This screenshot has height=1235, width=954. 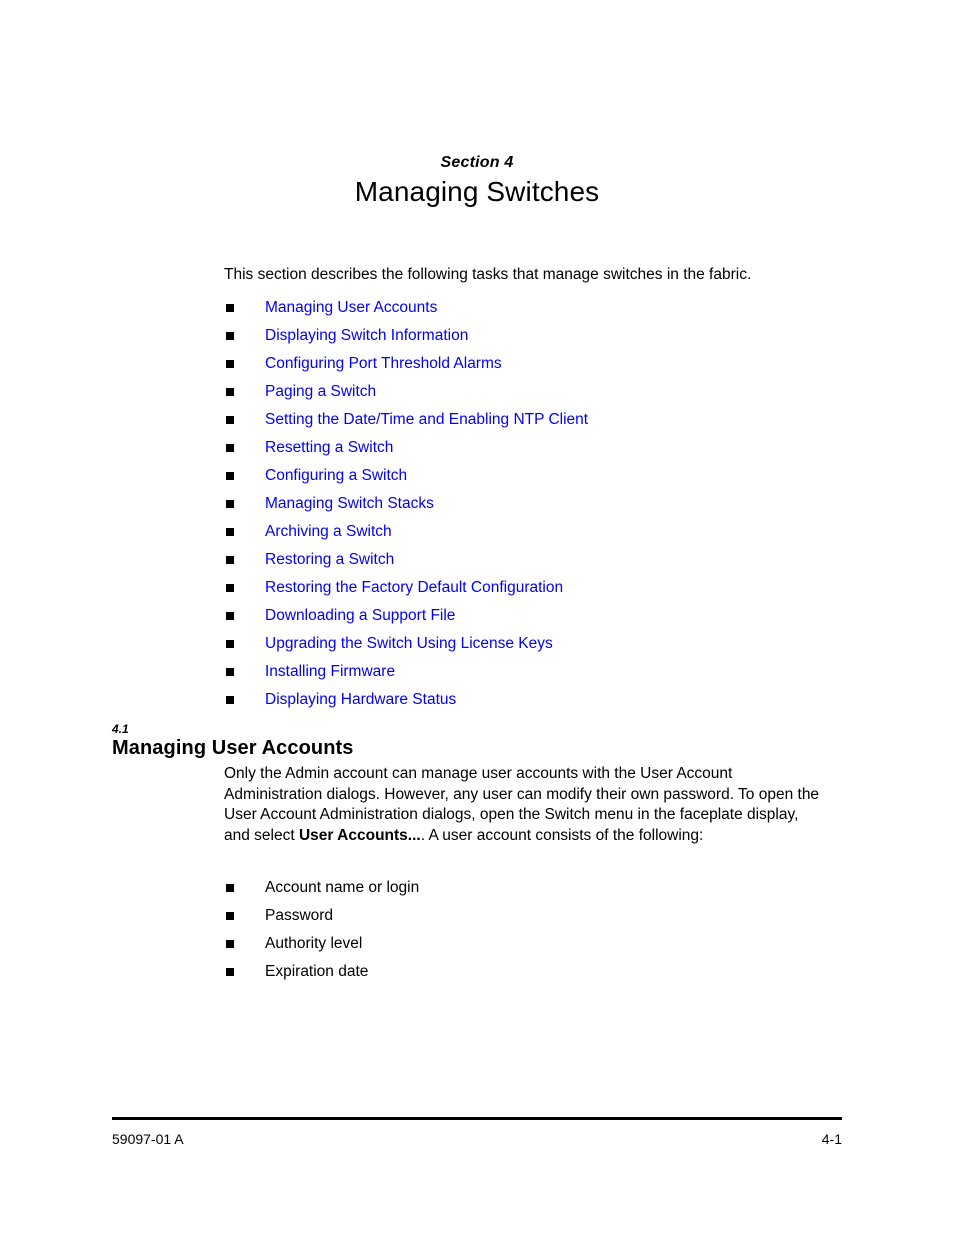 What do you see at coordinates (329, 560) in the screenshot?
I see `task-link: Restoring a Switch` at bounding box center [329, 560].